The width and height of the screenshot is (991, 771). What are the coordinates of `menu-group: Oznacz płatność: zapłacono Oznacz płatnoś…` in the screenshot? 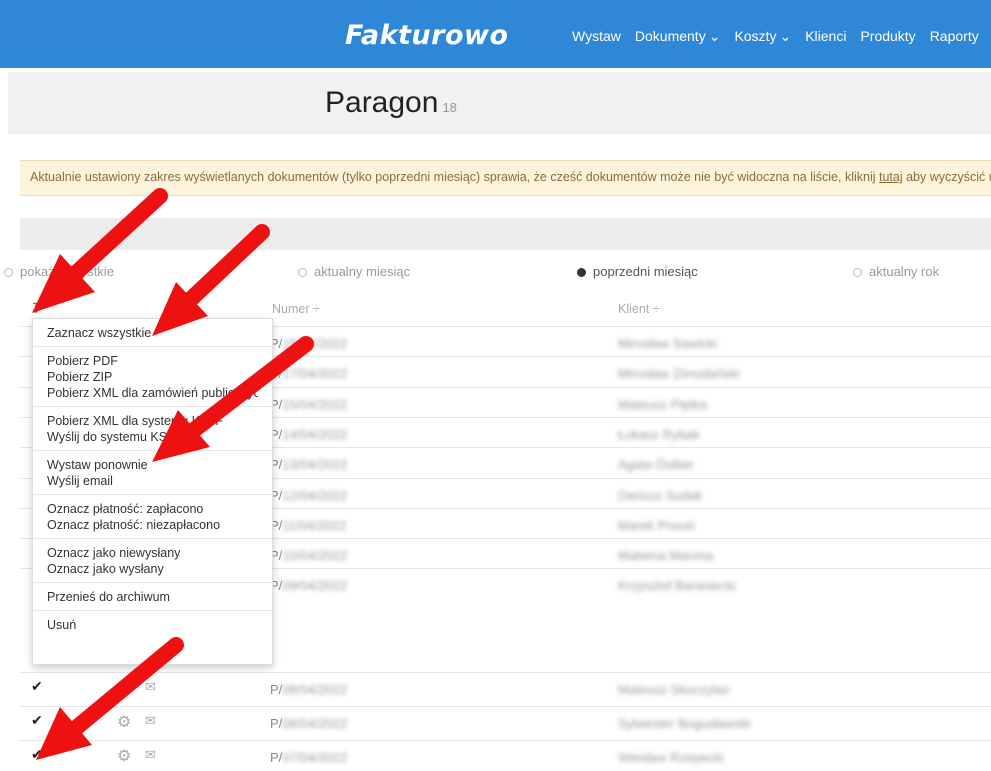 It's located at (152, 517).